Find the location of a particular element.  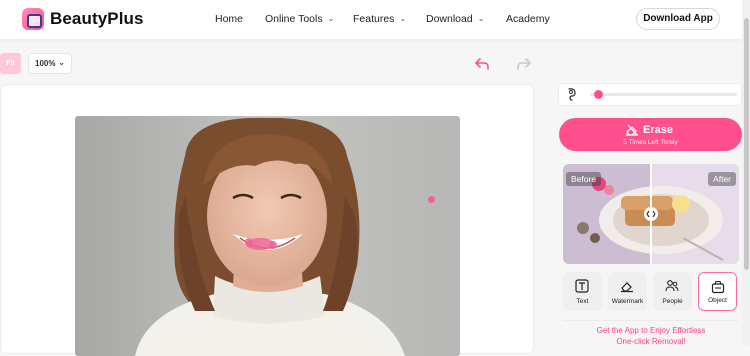

promo-divider is located at coordinates (651, 320).